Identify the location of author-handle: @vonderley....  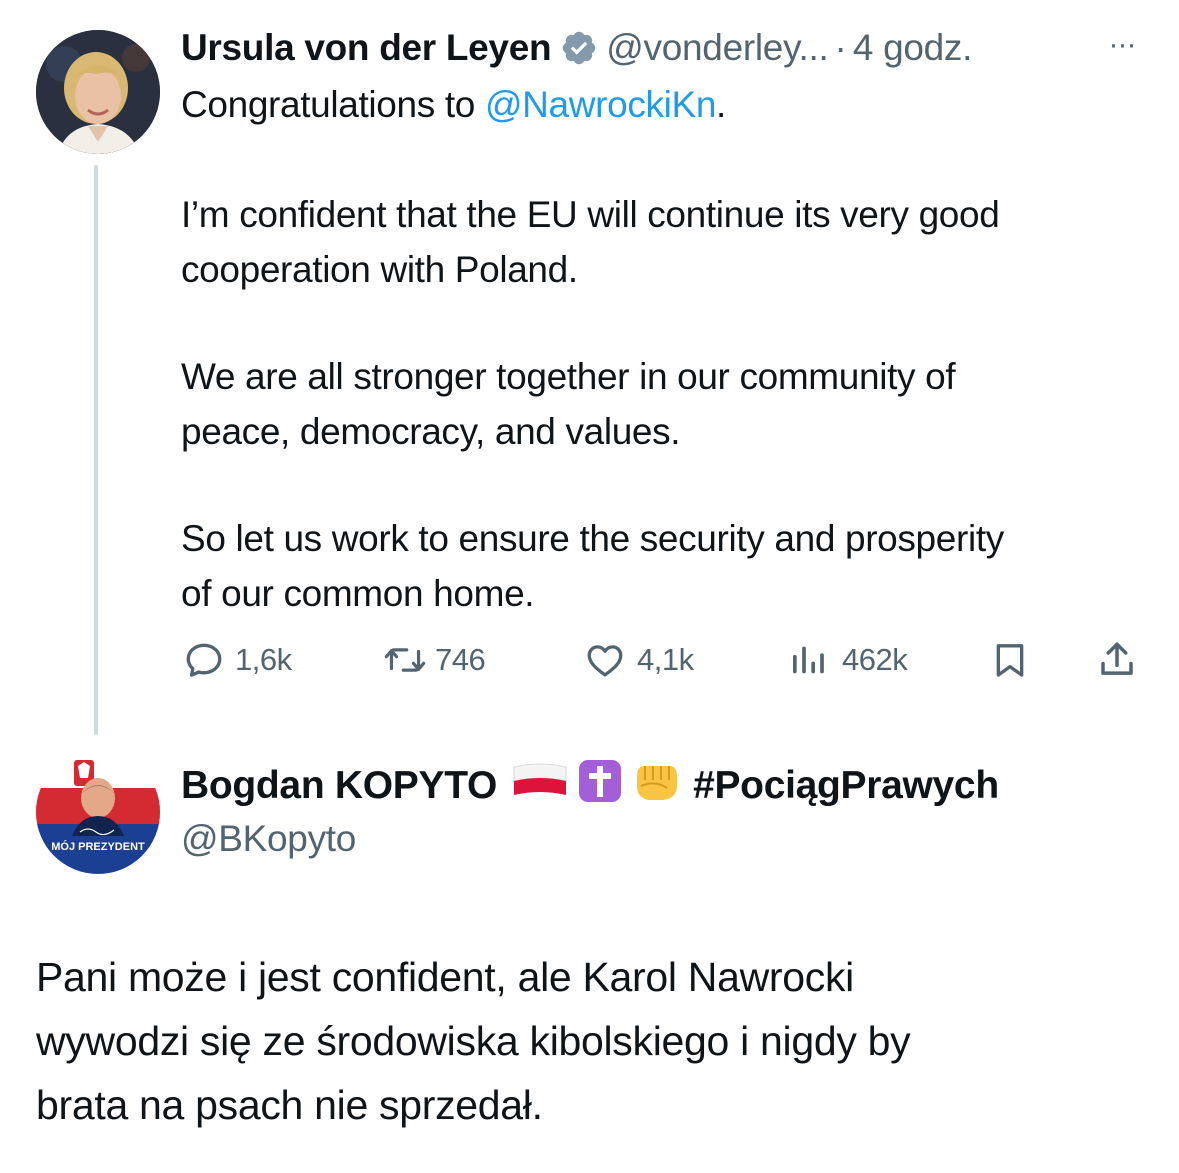
(717, 48).